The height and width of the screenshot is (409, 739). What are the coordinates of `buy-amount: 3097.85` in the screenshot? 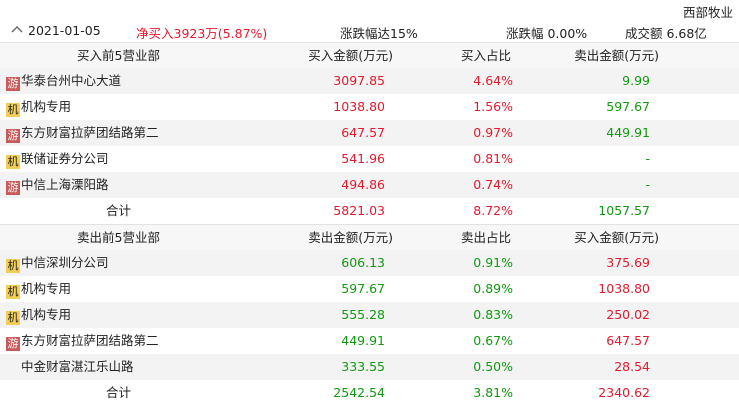 It's located at (359, 80).